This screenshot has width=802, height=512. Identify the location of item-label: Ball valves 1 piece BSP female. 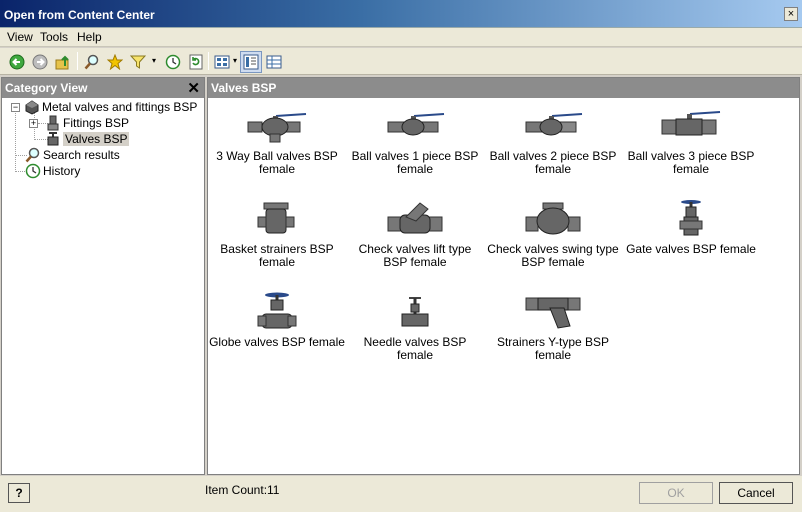
(415, 162).